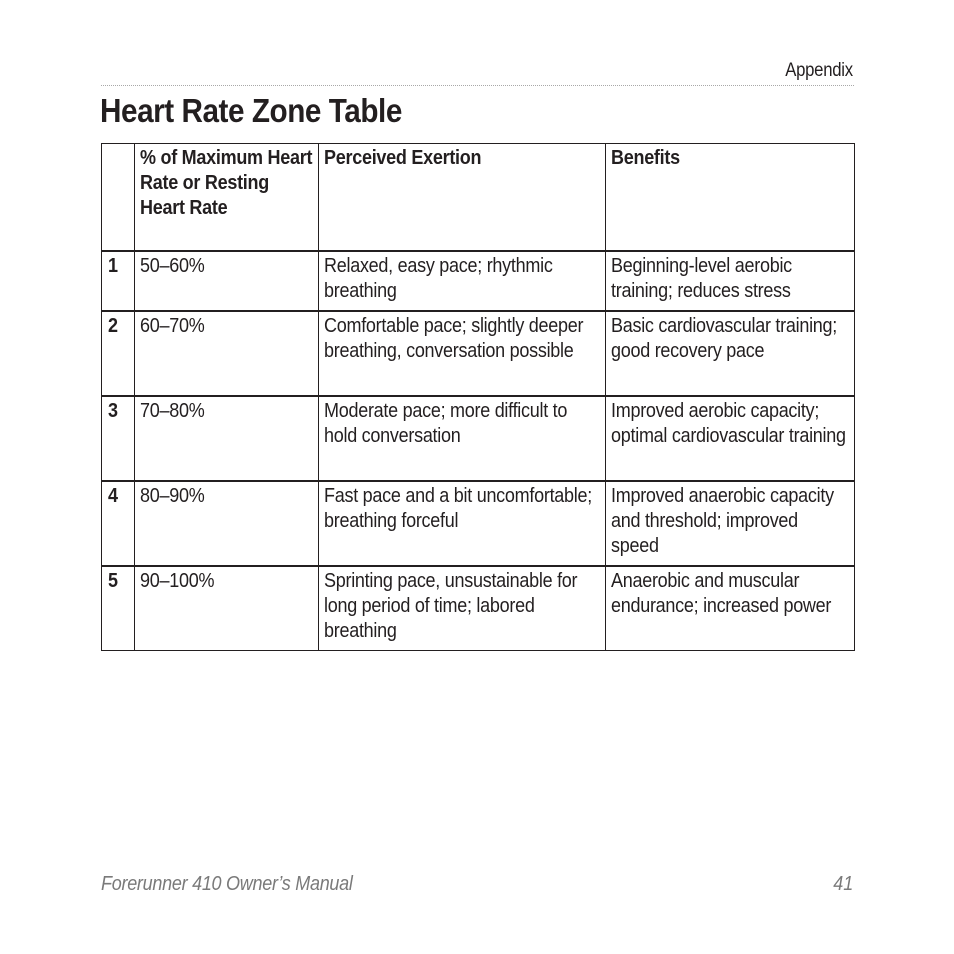 Image resolution: width=954 pixels, height=954 pixels. I want to click on footer-manual-title: Forerunner 410 Owner’s Manual, so click(227, 884).